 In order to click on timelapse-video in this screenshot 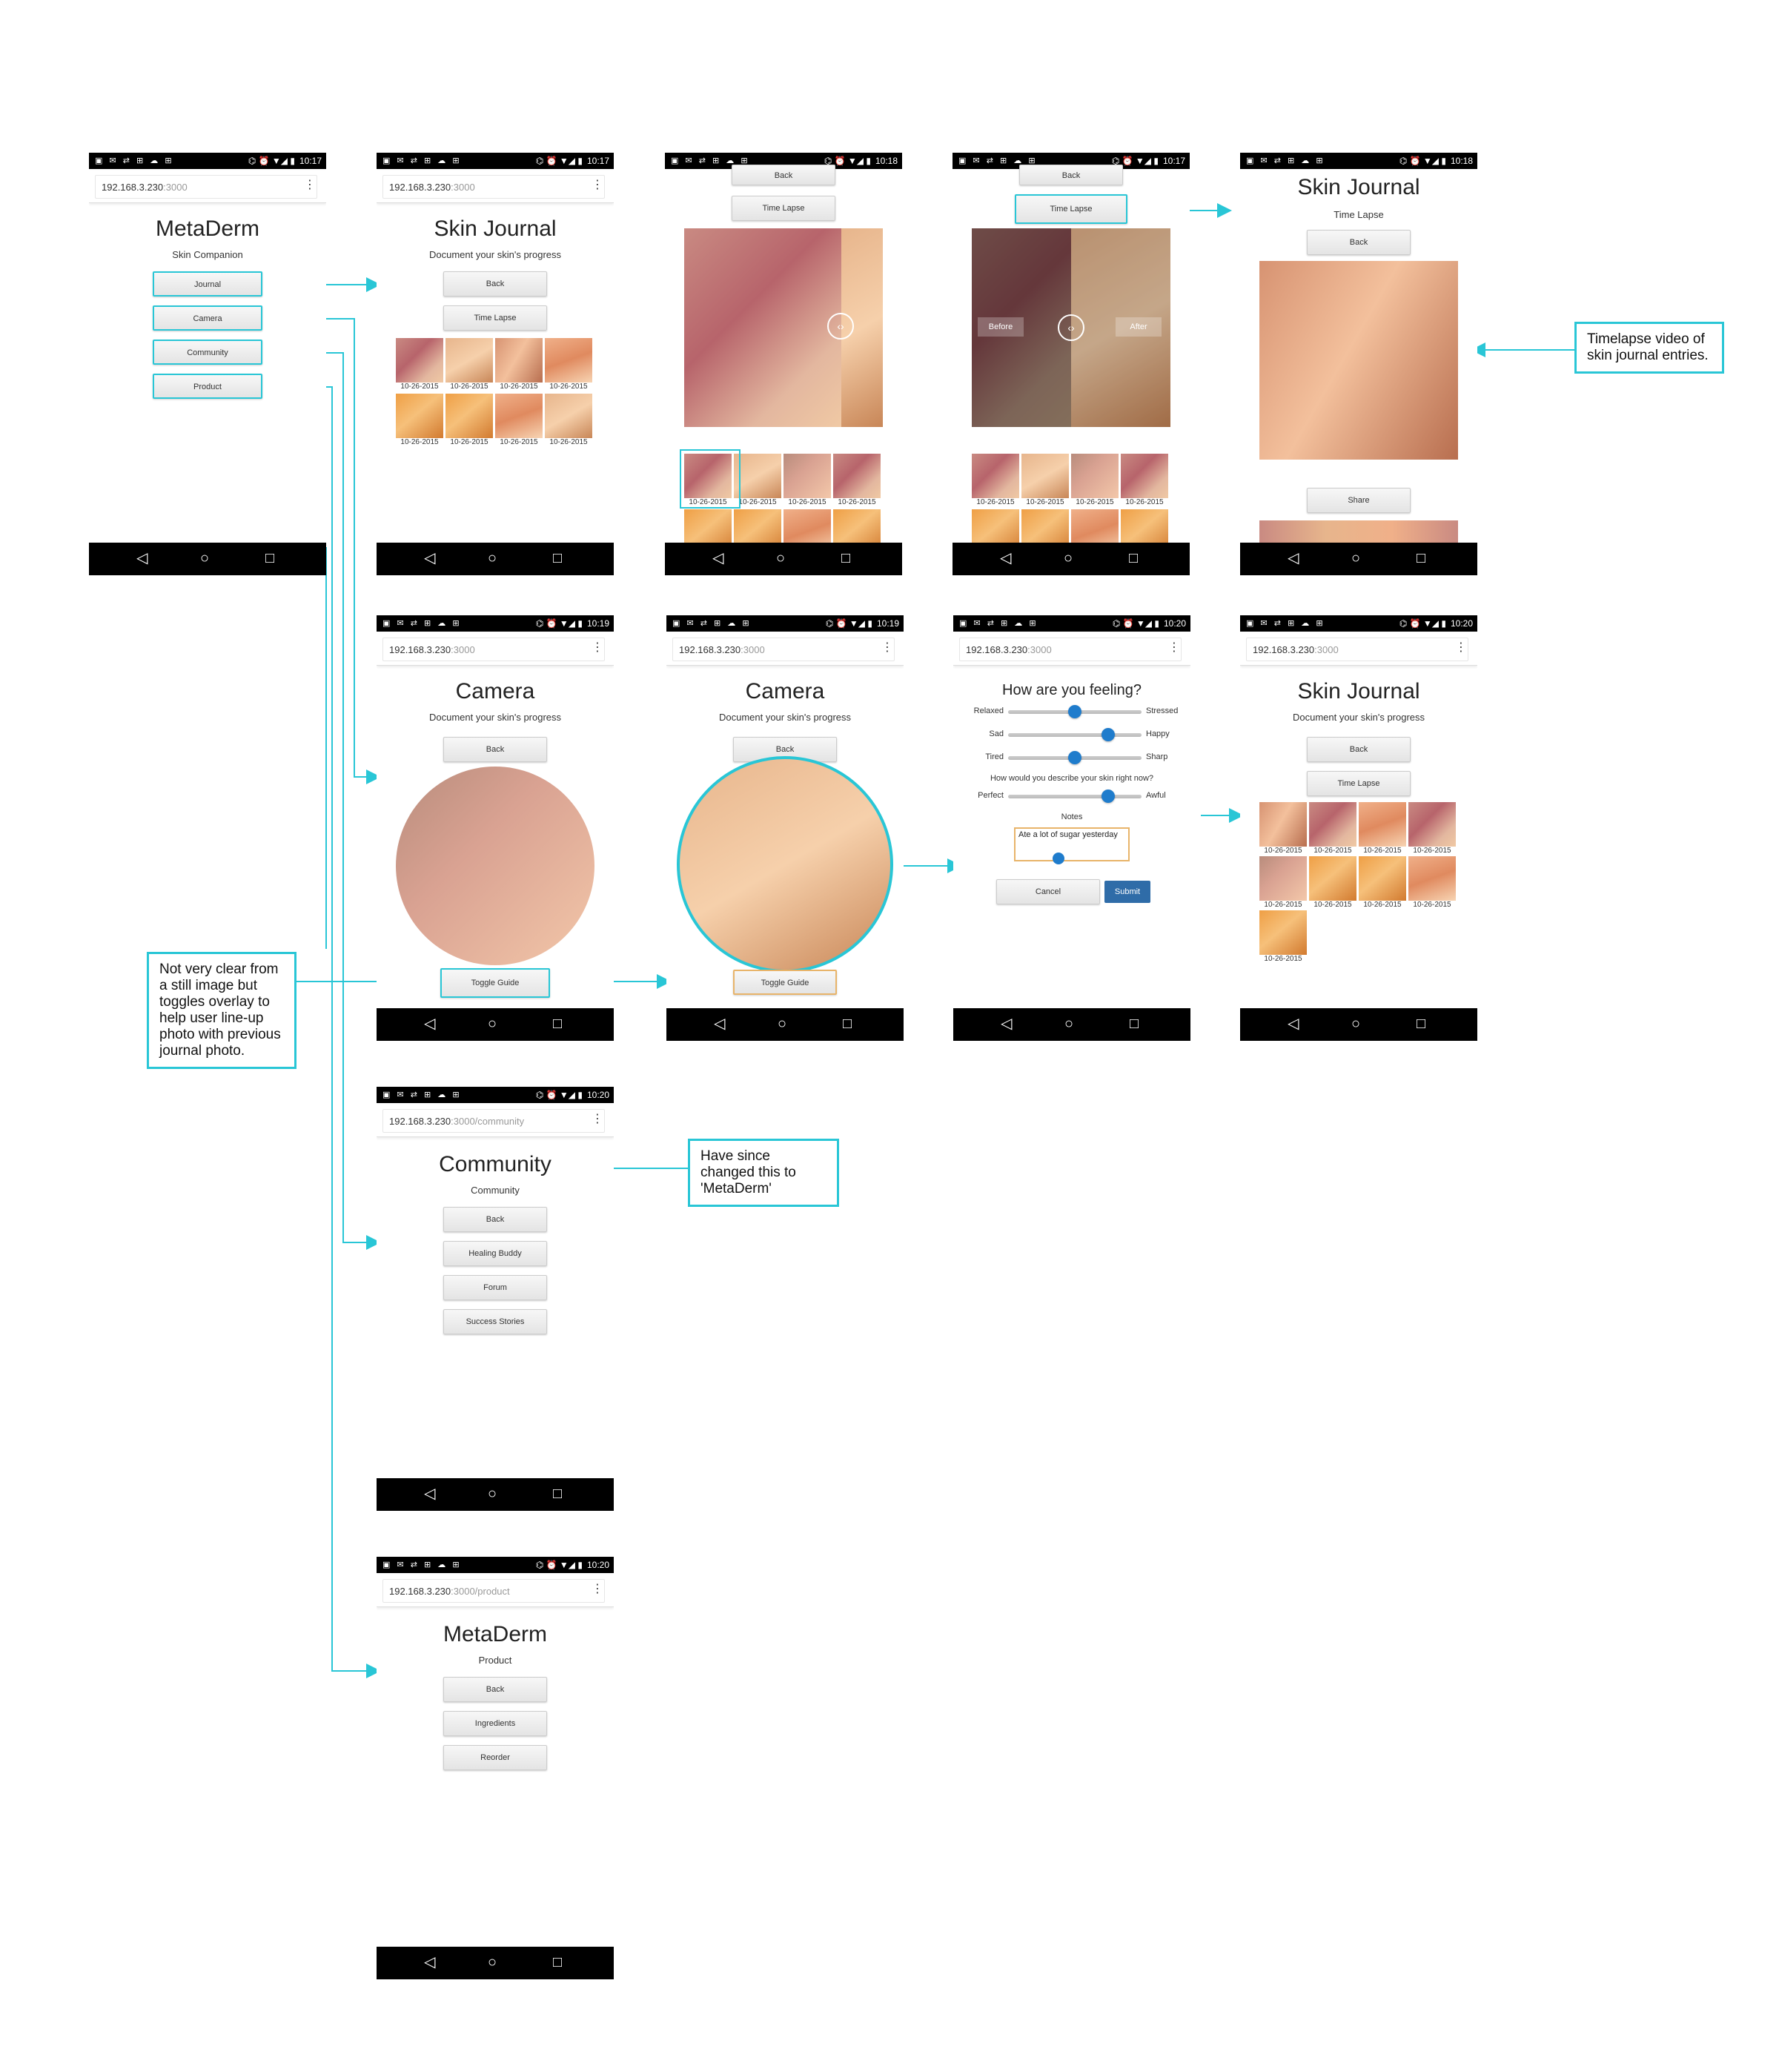, I will do `click(1358, 360)`.